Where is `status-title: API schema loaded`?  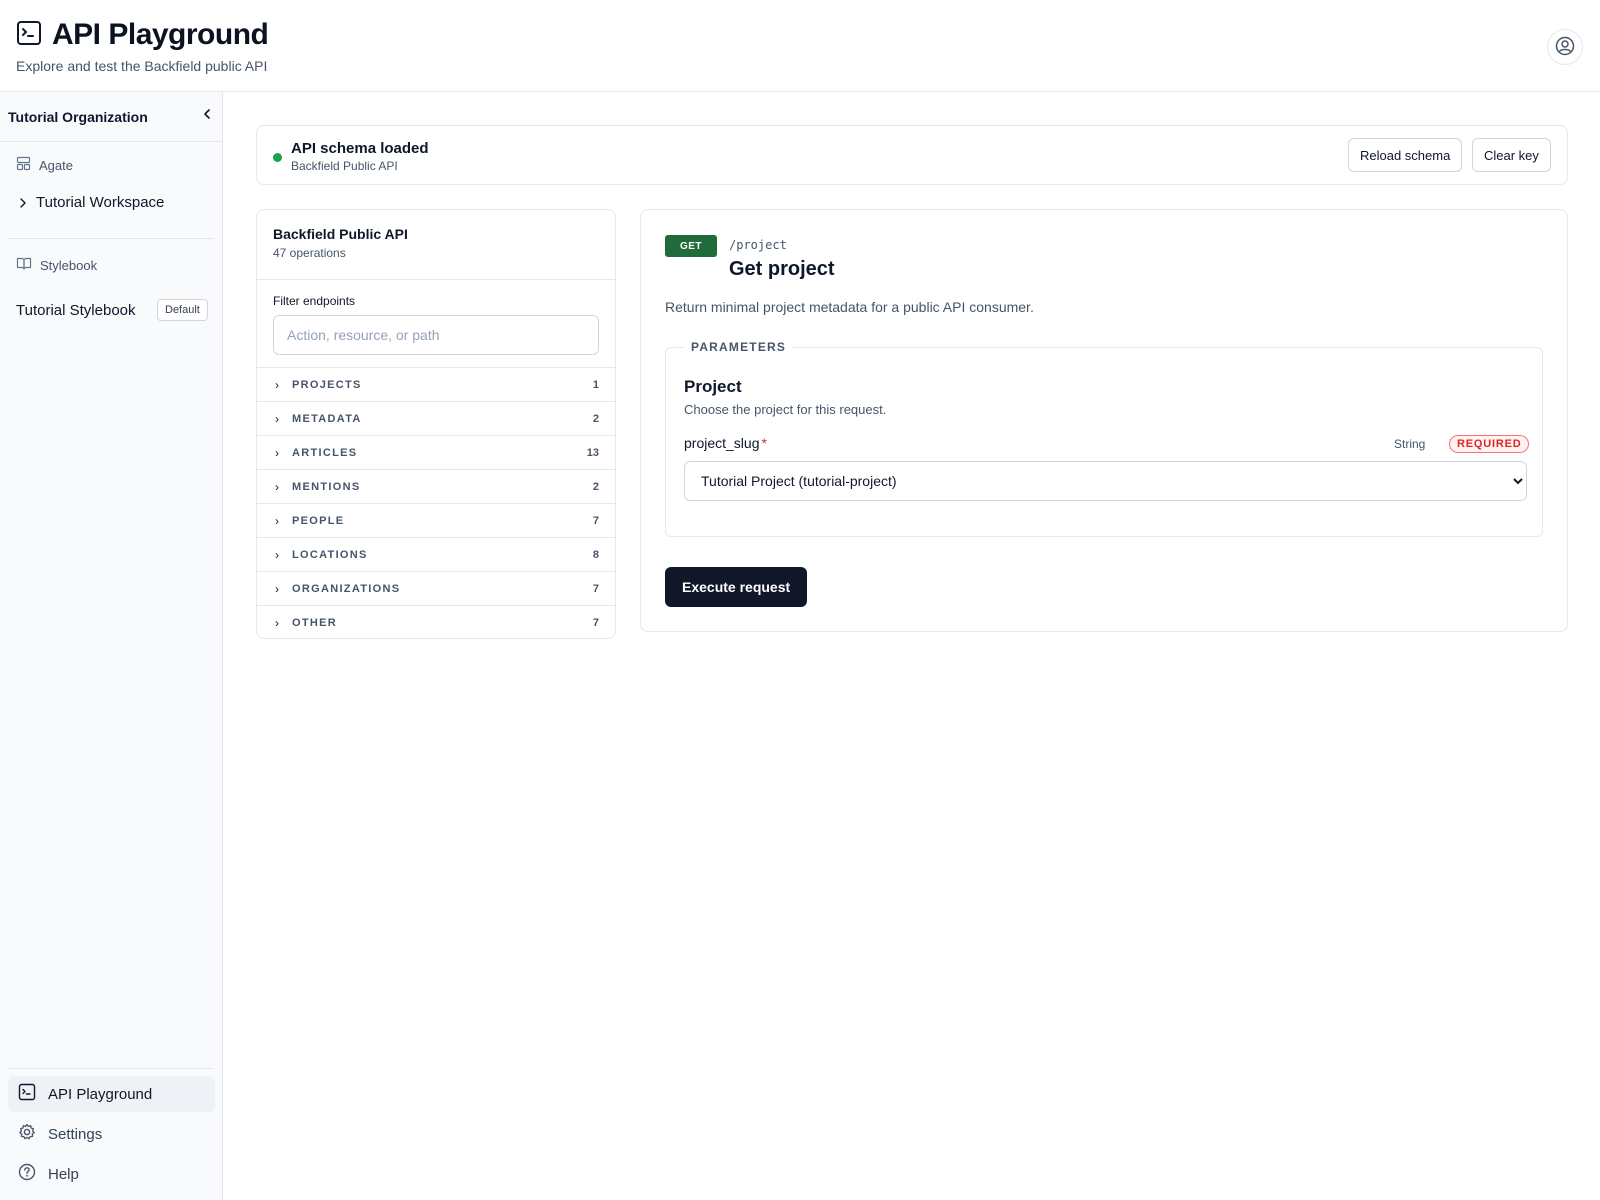
status-title: API schema loaded is located at coordinates (360, 148).